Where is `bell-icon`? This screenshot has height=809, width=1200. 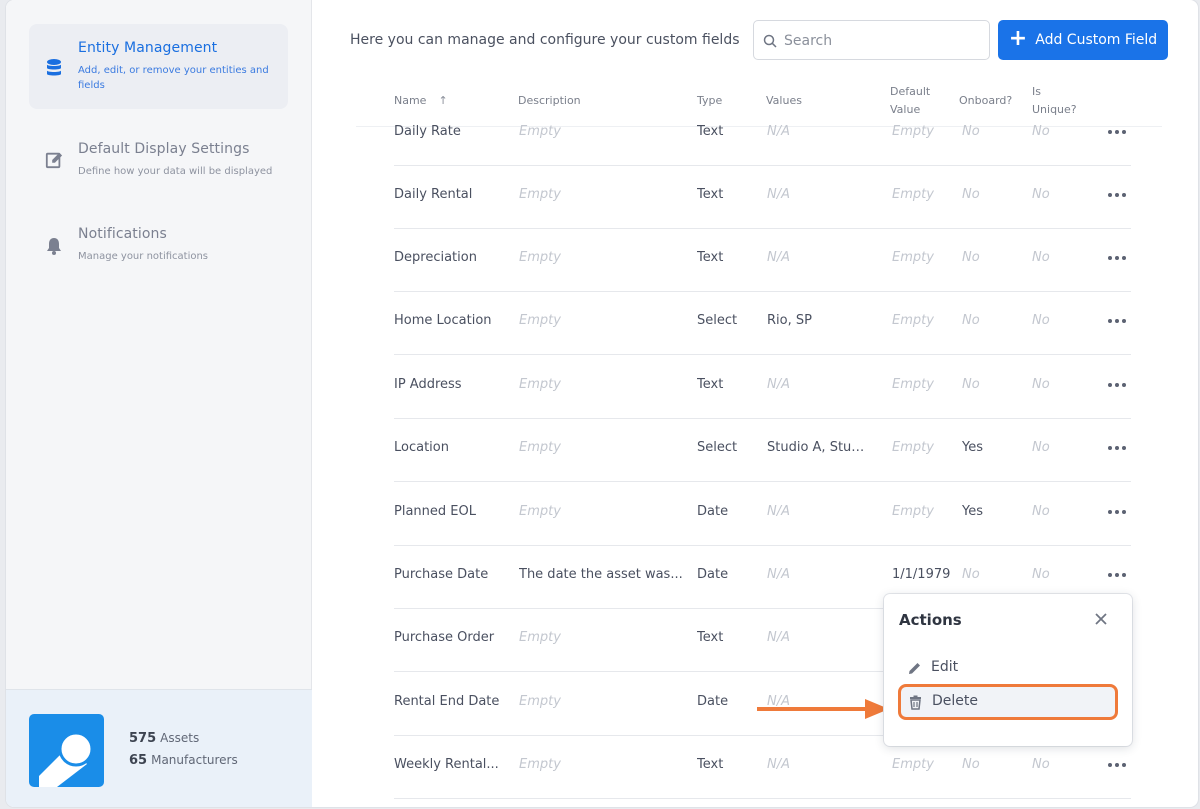 bell-icon is located at coordinates (54, 246).